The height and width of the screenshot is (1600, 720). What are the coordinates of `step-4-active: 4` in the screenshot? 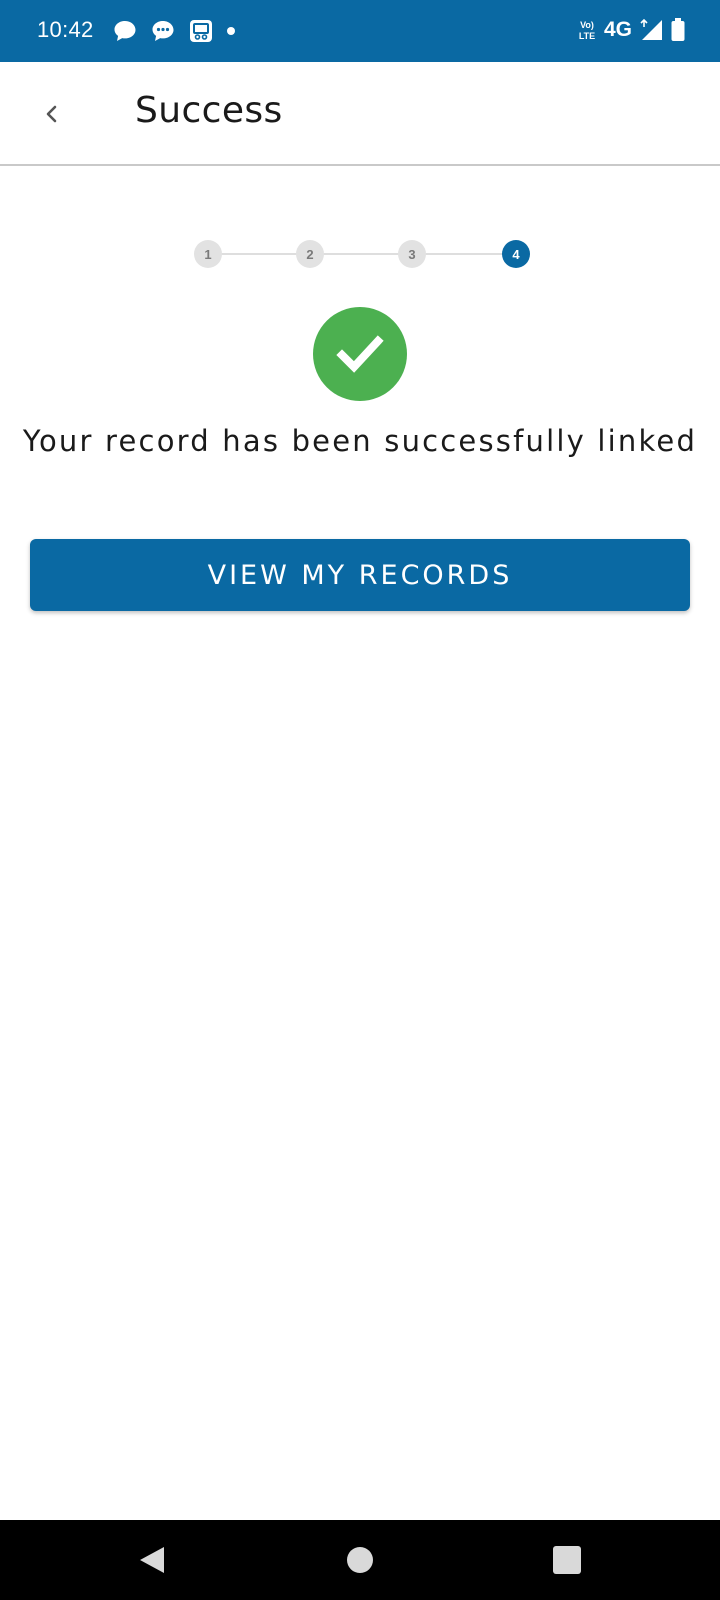 It's located at (516, 254).